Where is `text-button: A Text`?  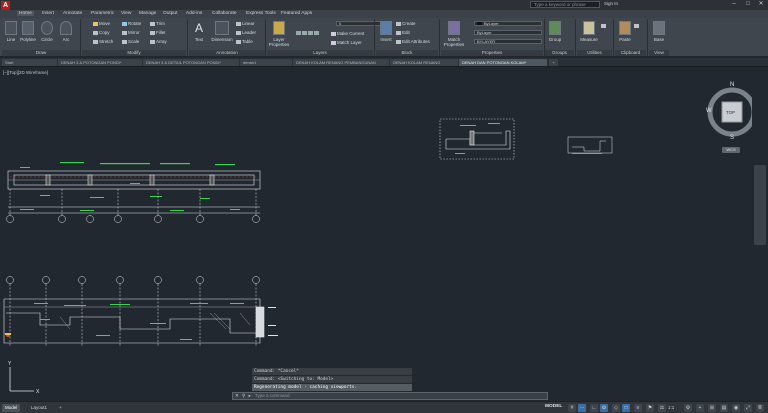
text-button: A Text is located at coordinates (199, 31).